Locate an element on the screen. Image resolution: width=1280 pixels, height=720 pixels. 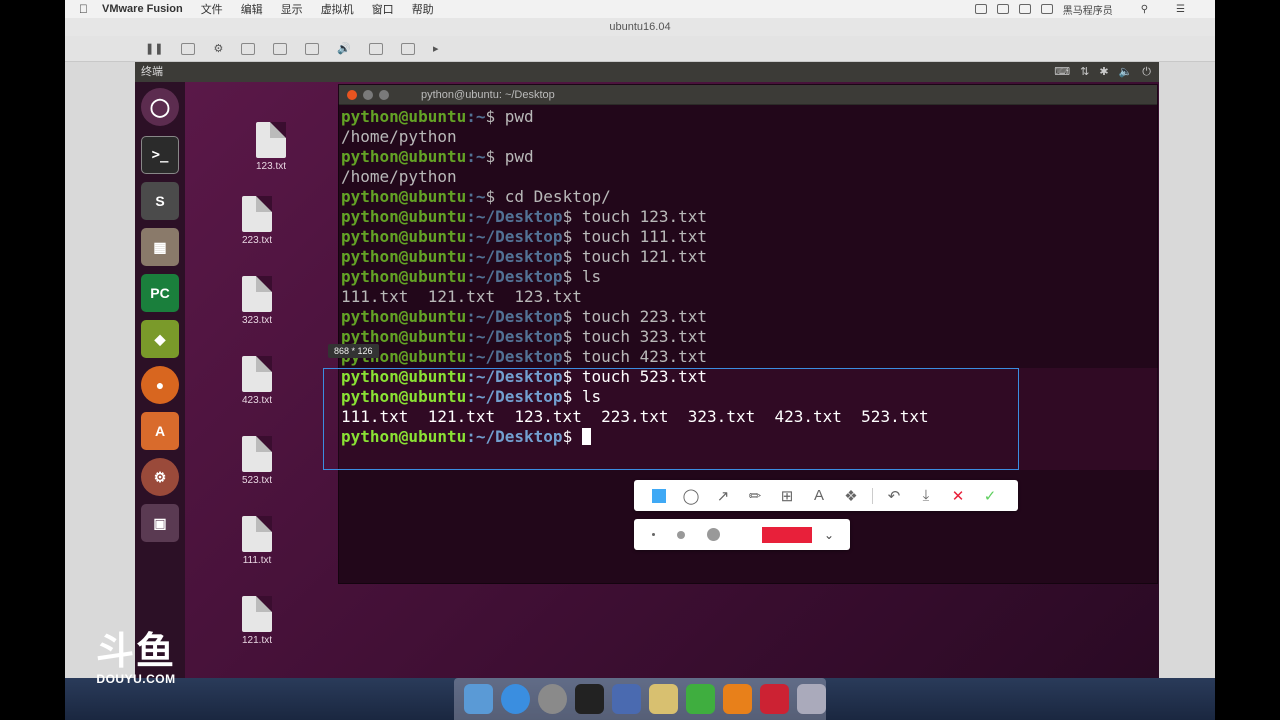
color-swatch is located at coordinates (787, 534).